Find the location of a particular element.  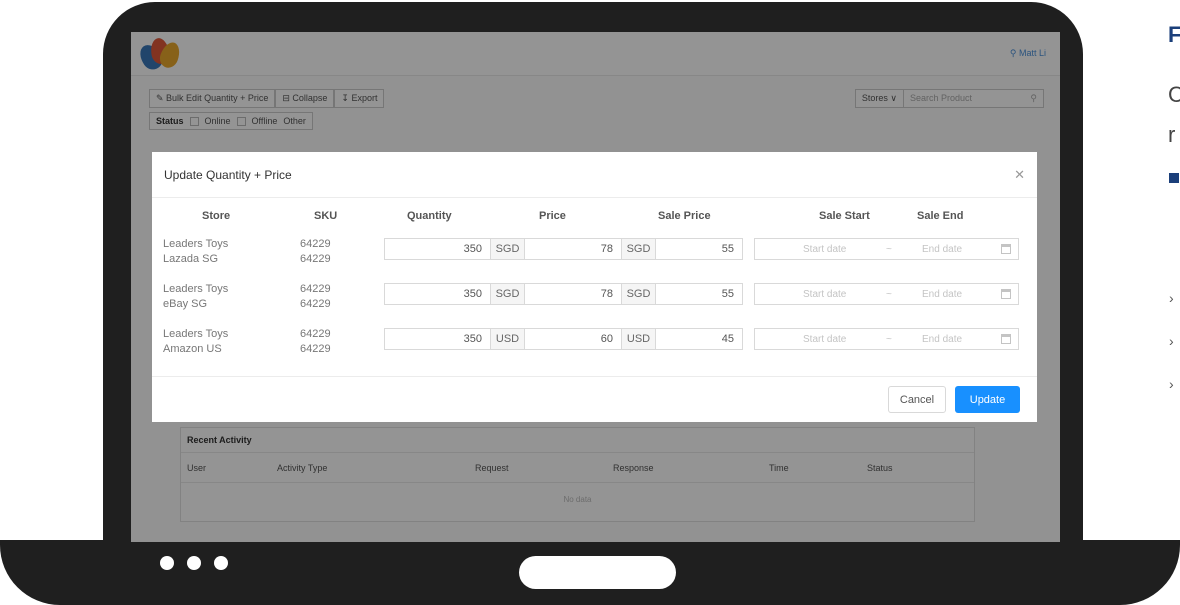

slide-side-text: F C r › › › is located at coordinates (1173, 302).